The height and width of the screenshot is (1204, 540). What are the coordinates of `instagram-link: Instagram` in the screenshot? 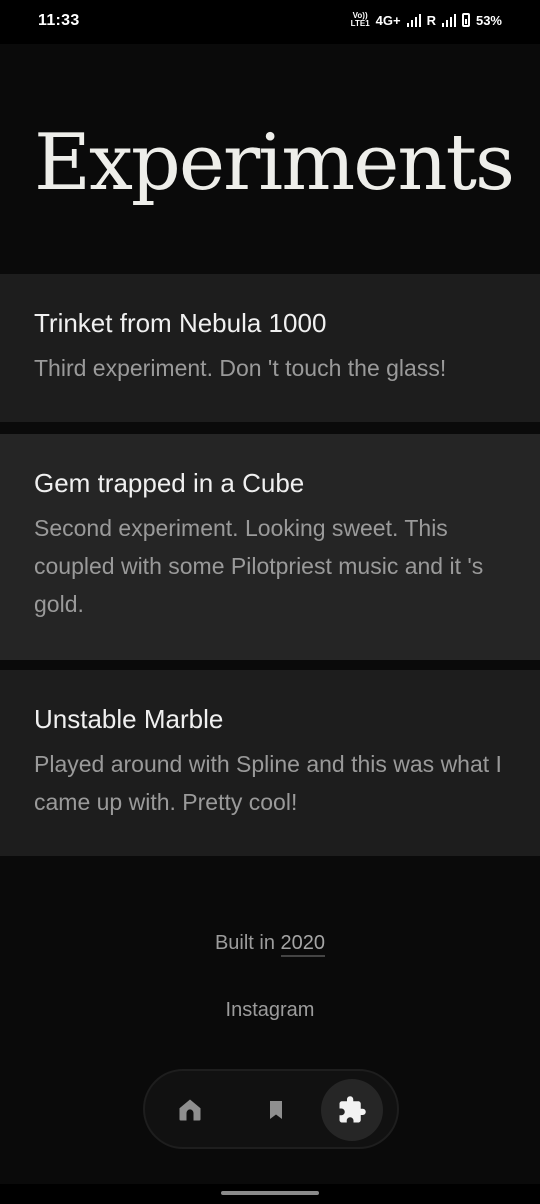 It's located at (270, 1010).